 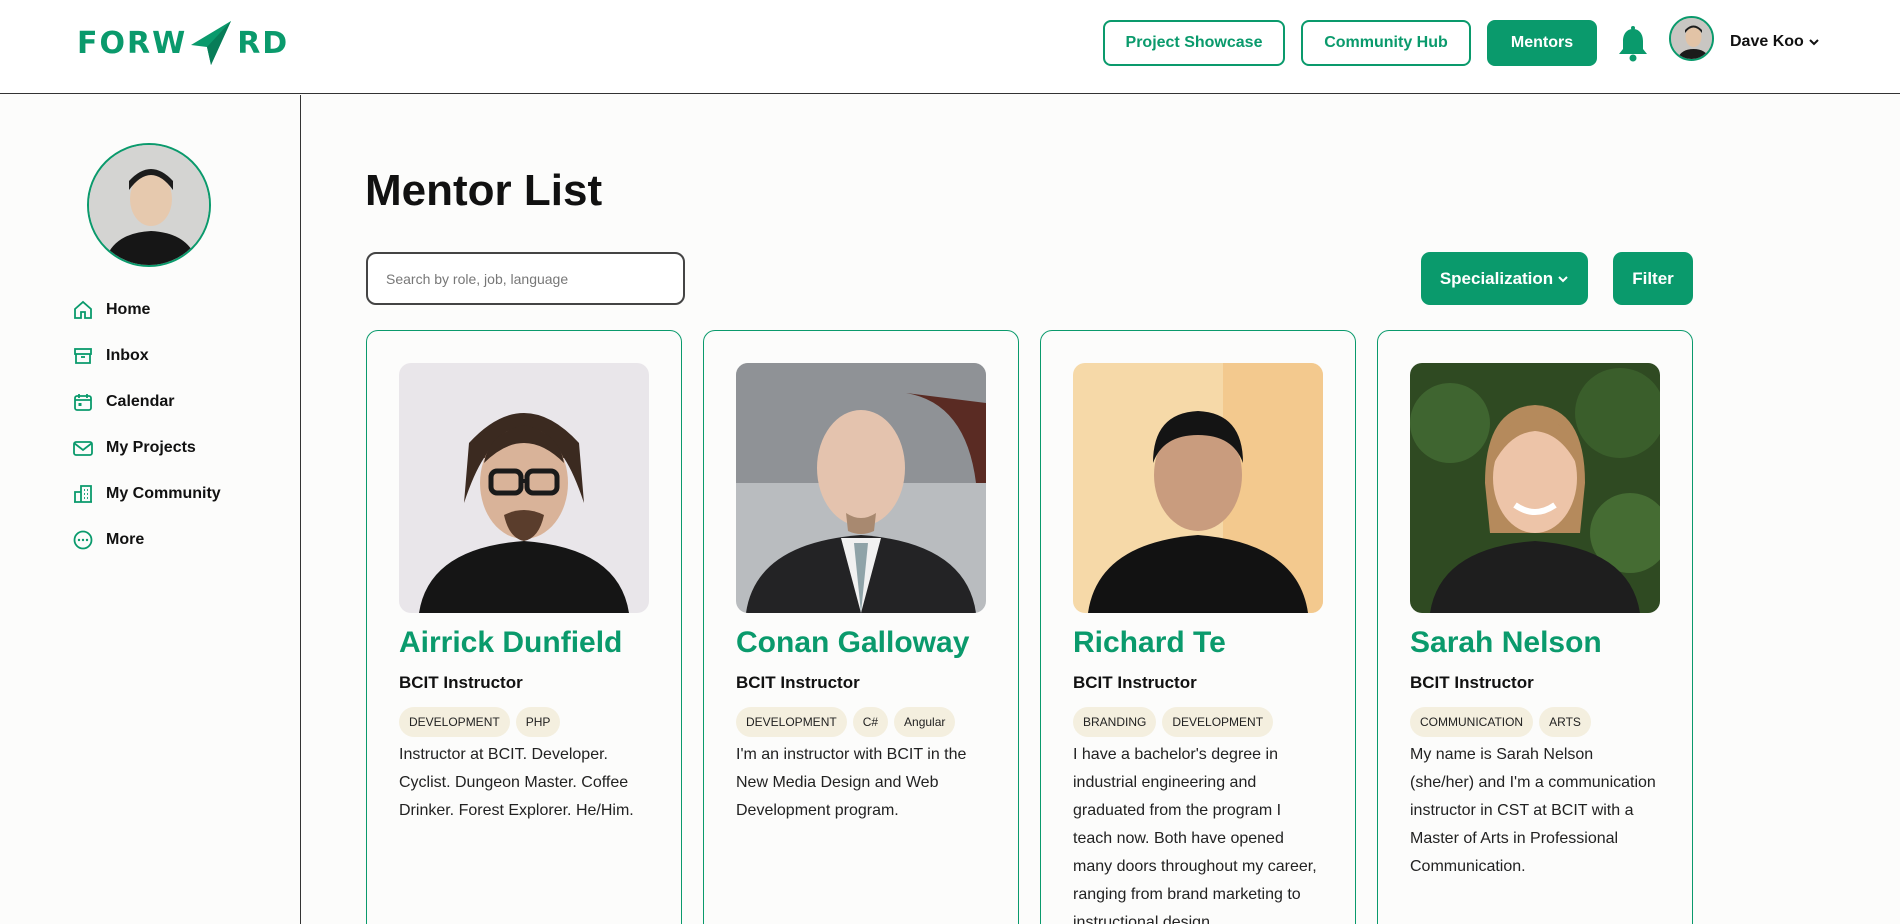 I want to click on mentors-button: Mentors, so click(x=1542, y=43).